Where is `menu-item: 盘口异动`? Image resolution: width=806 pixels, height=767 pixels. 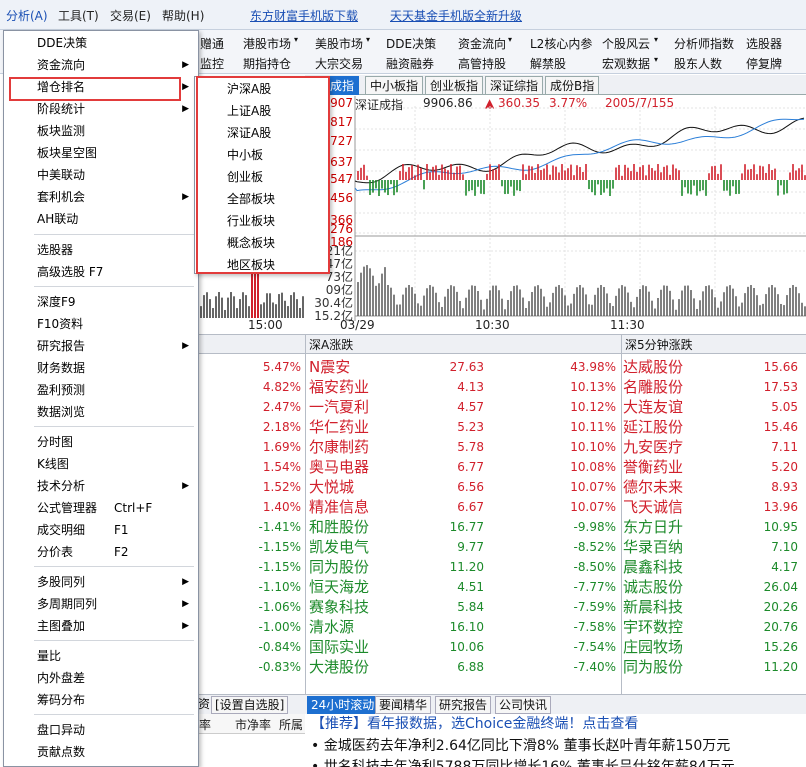
menu-item: 盘口异动 is located at coordinates (101, 730).